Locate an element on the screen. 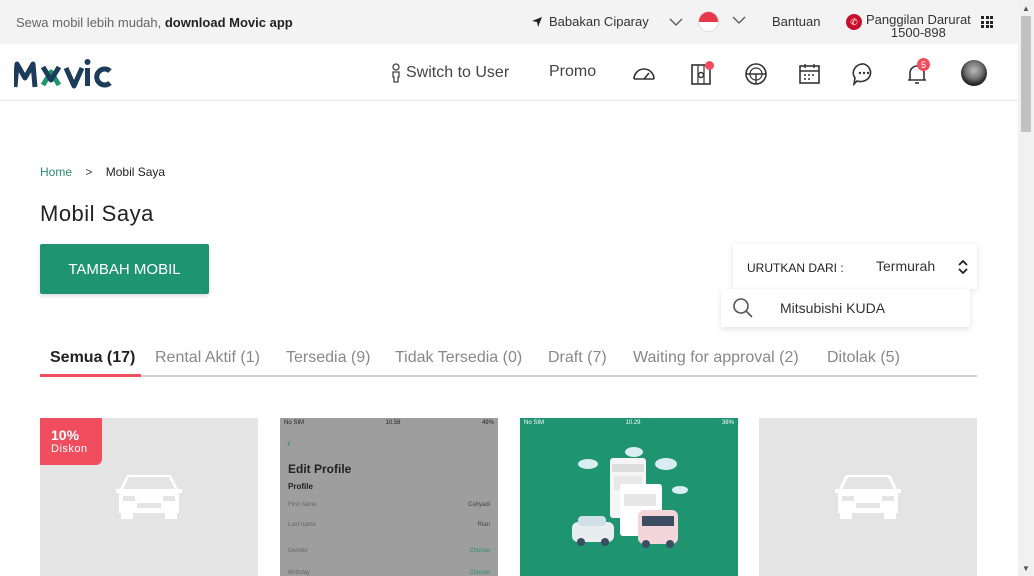  sort-updown-icon is located at coordinates (963, 267).